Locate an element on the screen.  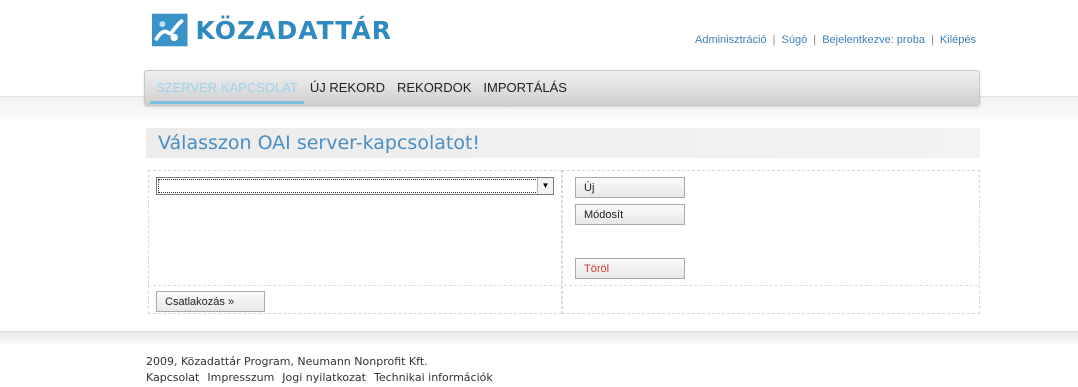
footer-link-tech: Technikai információk is located at coordinates (433, 377).